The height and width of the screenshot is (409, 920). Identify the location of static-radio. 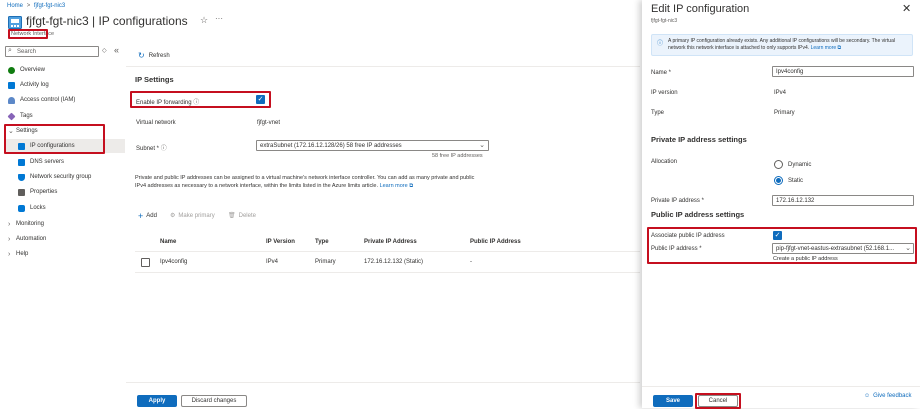
(778, 180).